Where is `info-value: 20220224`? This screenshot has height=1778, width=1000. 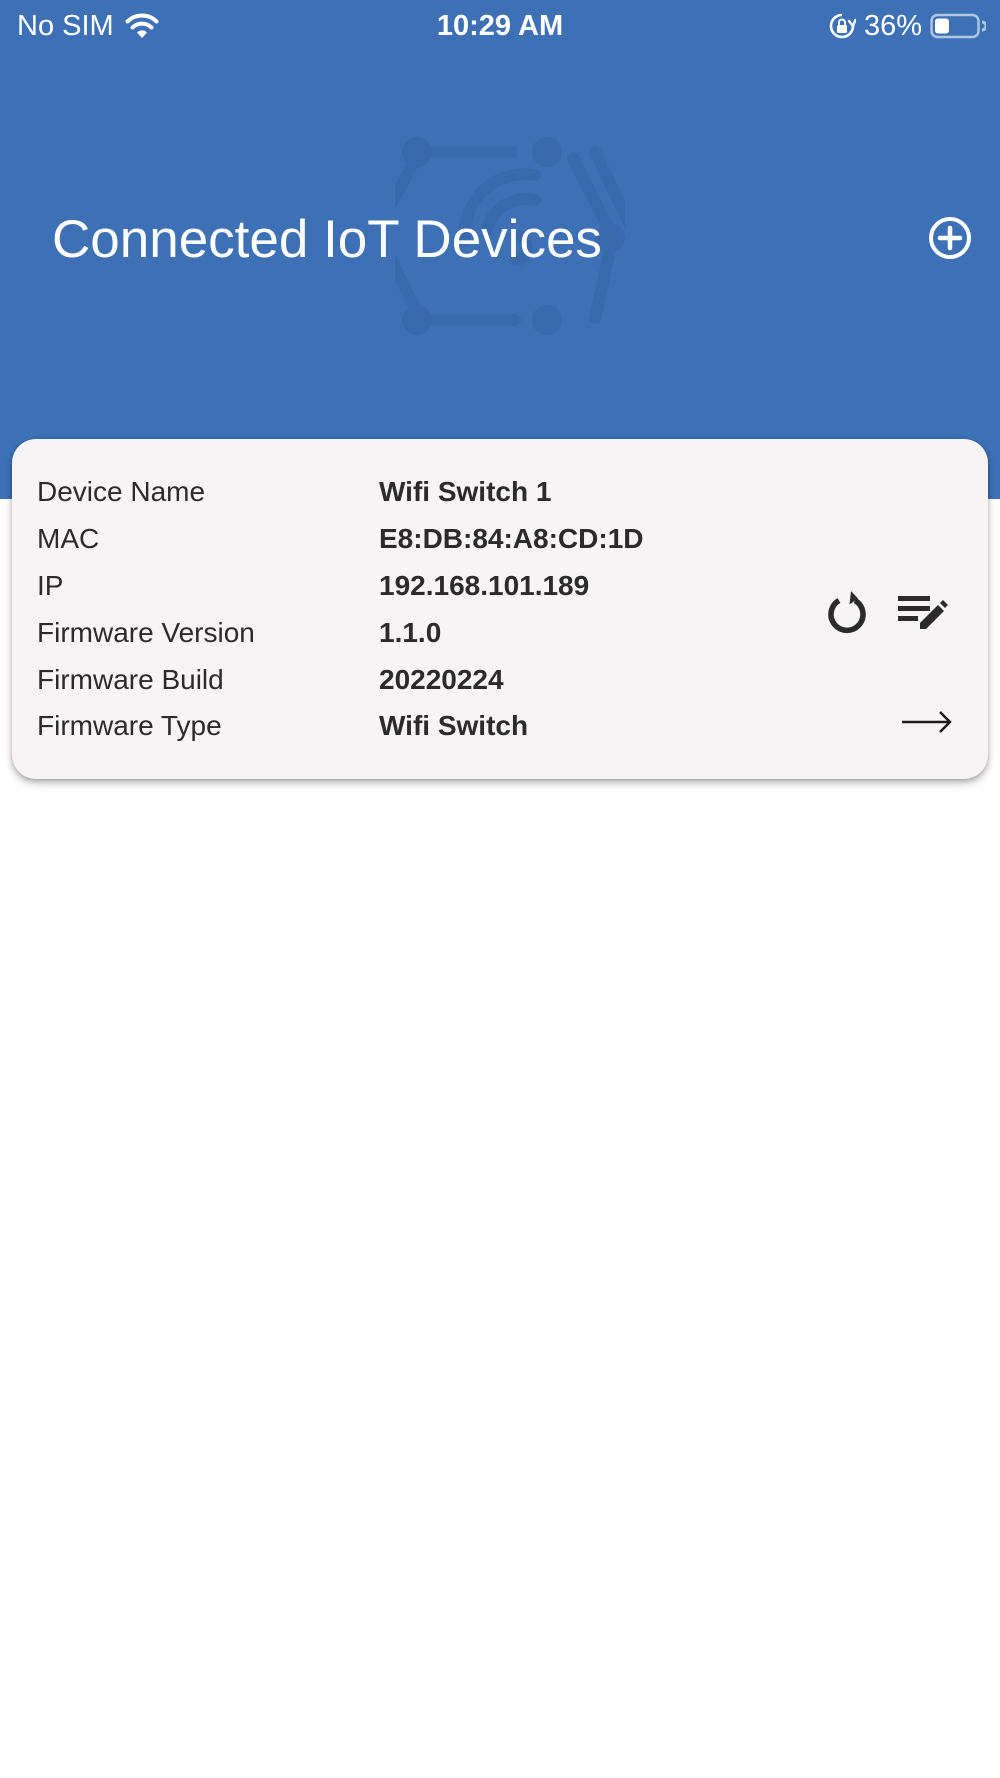 info-value: 20220224 is located at coordinates (441, 679).